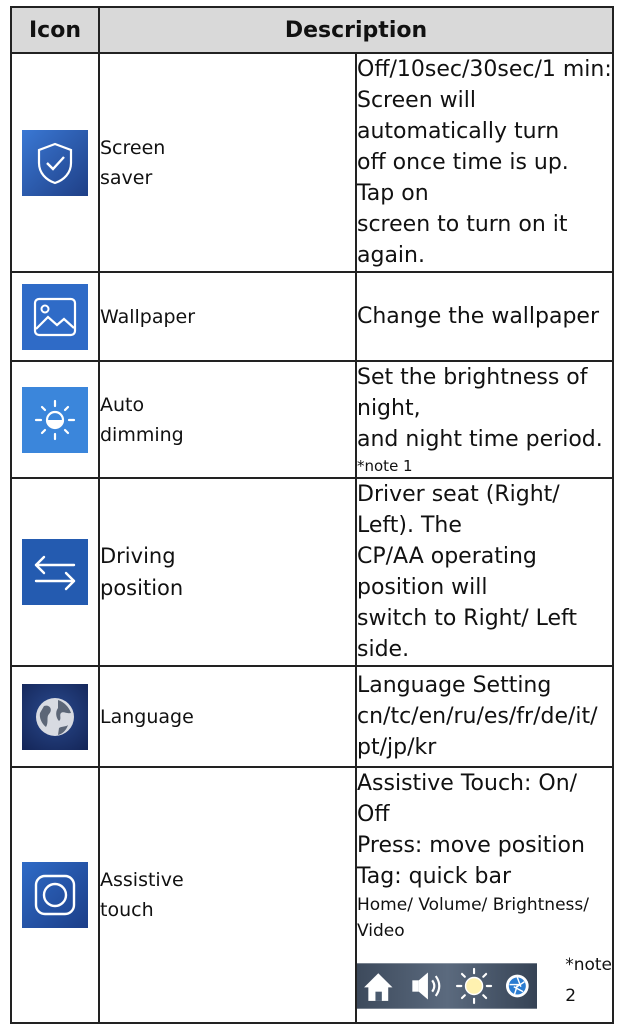 Image resolution: width=626 pixels, height=1024 pixels. Describe the element at coordinates (55, 716) in the screenshot. I see `globe-icon` at that location.